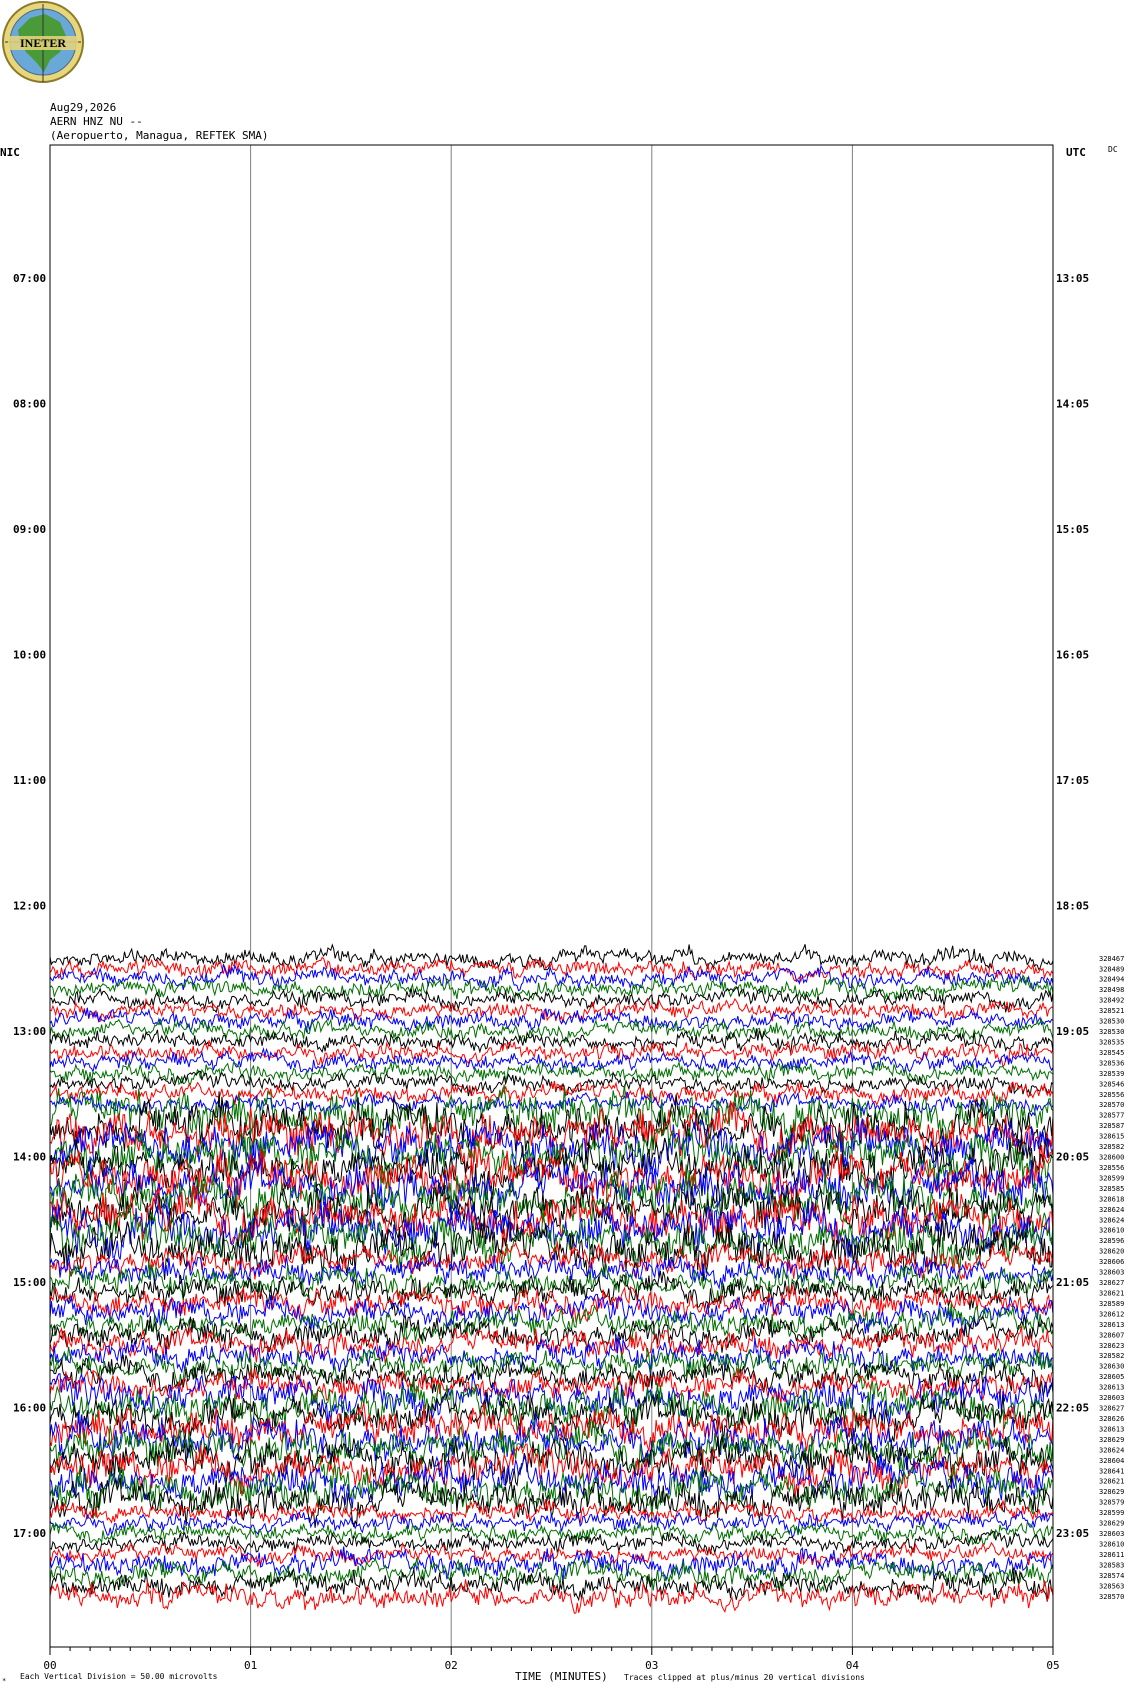 The height and width of the screenshot is (1689, 1130). What do you see at coordinates (1072, 529) in the screenshot?
I see `right-hour-label: 15:05` at bounding box center [1072, 529].